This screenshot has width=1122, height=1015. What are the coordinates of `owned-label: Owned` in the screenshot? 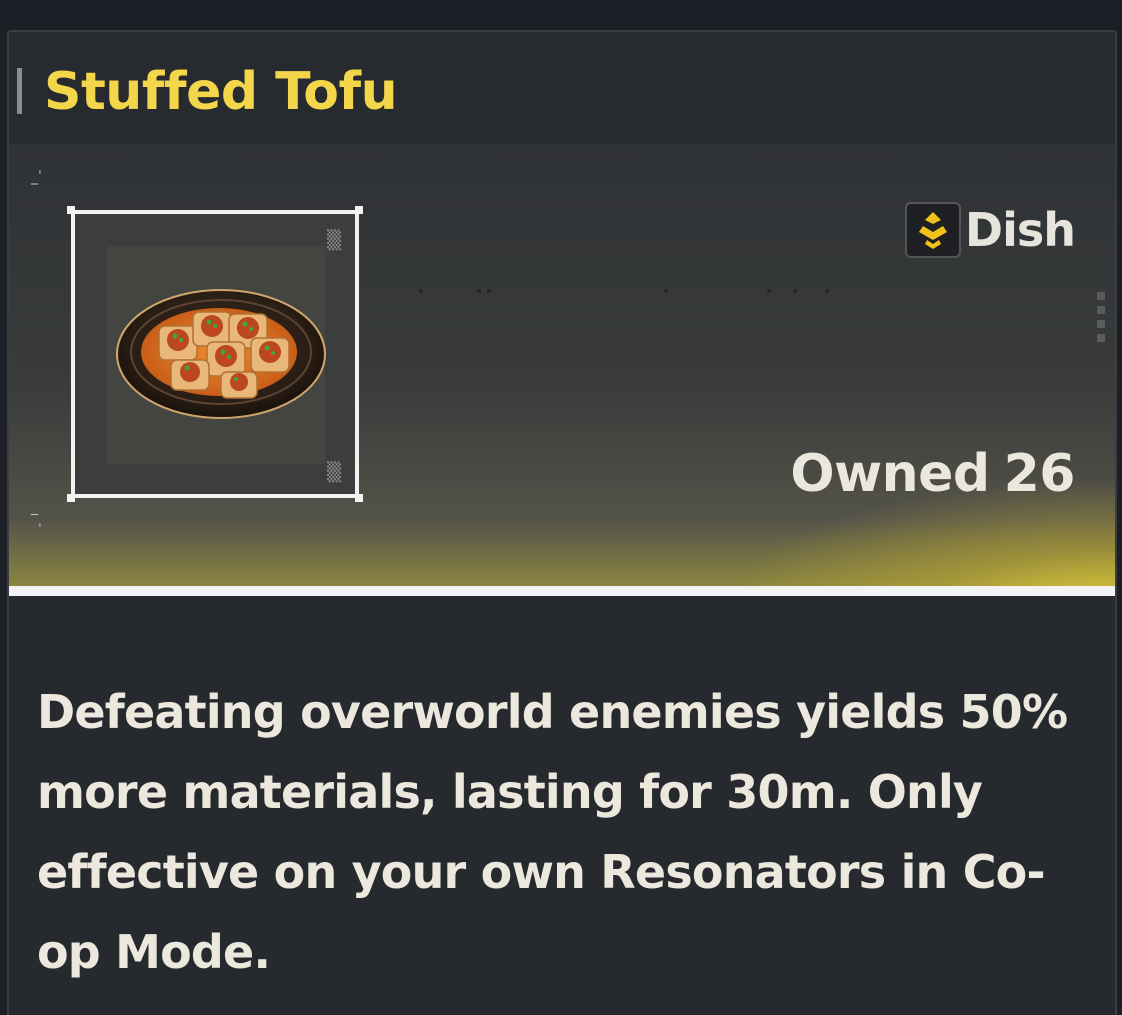 It's located at (890, 474).